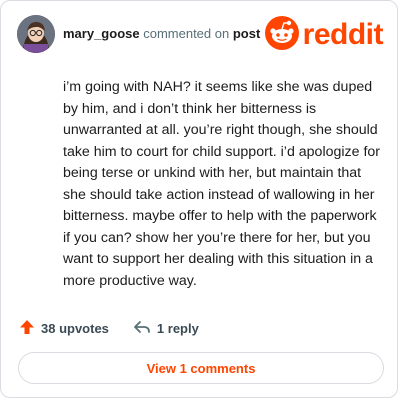 The image size is (400, 400). What do you see at coordinates (75, 328) in the screenshot?
I see `upvote-count: 38 upvotes` at bounding box center [75, 328].